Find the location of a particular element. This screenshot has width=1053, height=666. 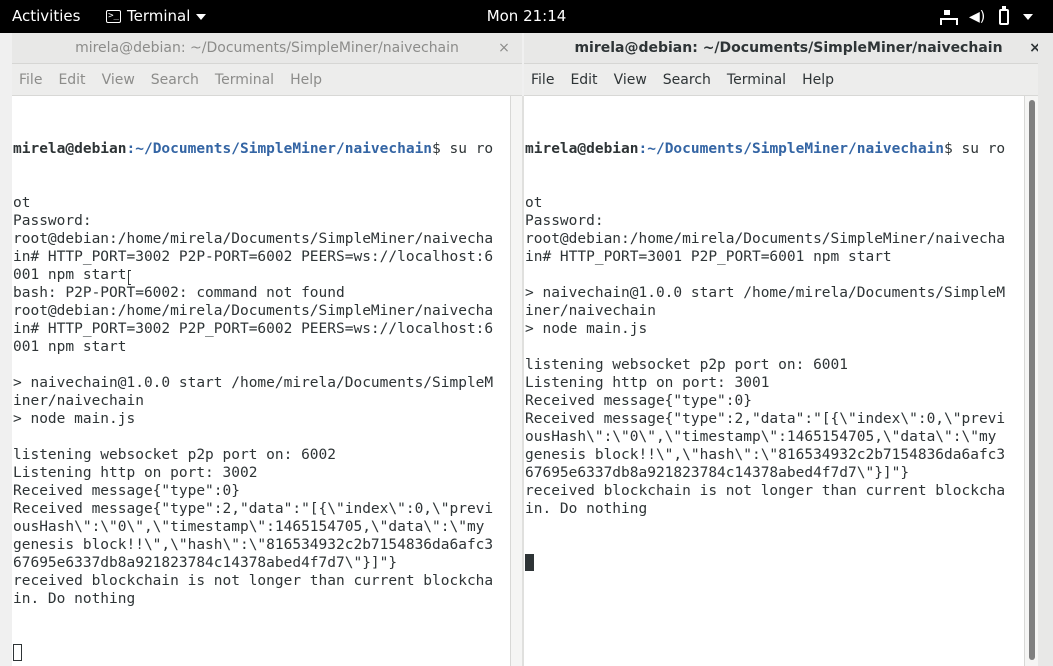

terminal-line: Listening http on port: 3002 is located at coordinates (135, 473).